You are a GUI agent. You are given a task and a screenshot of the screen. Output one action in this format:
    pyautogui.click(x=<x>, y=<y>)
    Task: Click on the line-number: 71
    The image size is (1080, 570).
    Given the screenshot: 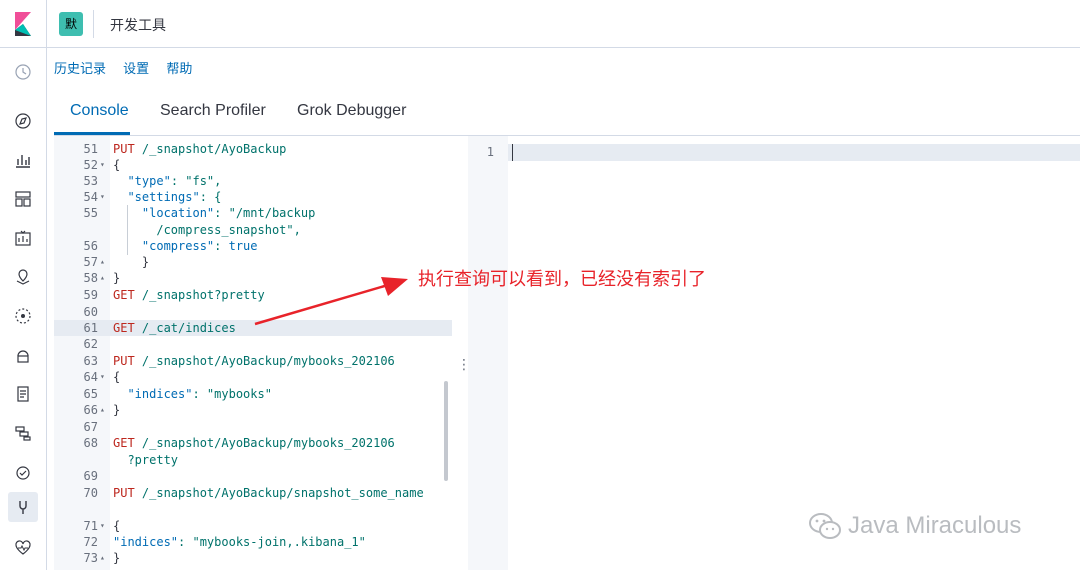 What is the action you would take?
    pyautogui.click(x=90, y=526)
    